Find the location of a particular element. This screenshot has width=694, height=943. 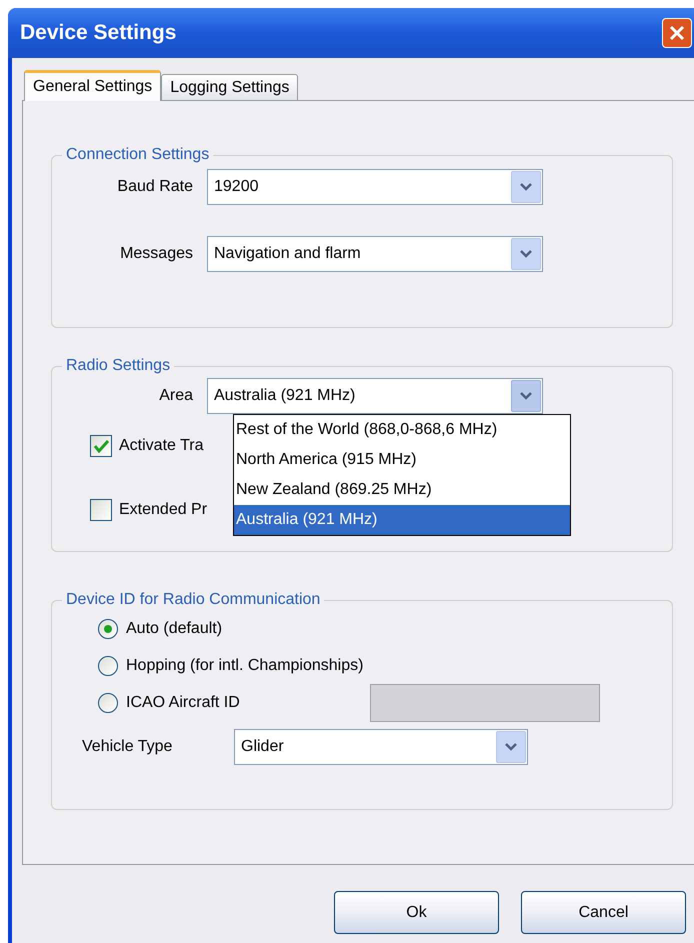

combo-box: Glider is located at coordinates (381, 747).